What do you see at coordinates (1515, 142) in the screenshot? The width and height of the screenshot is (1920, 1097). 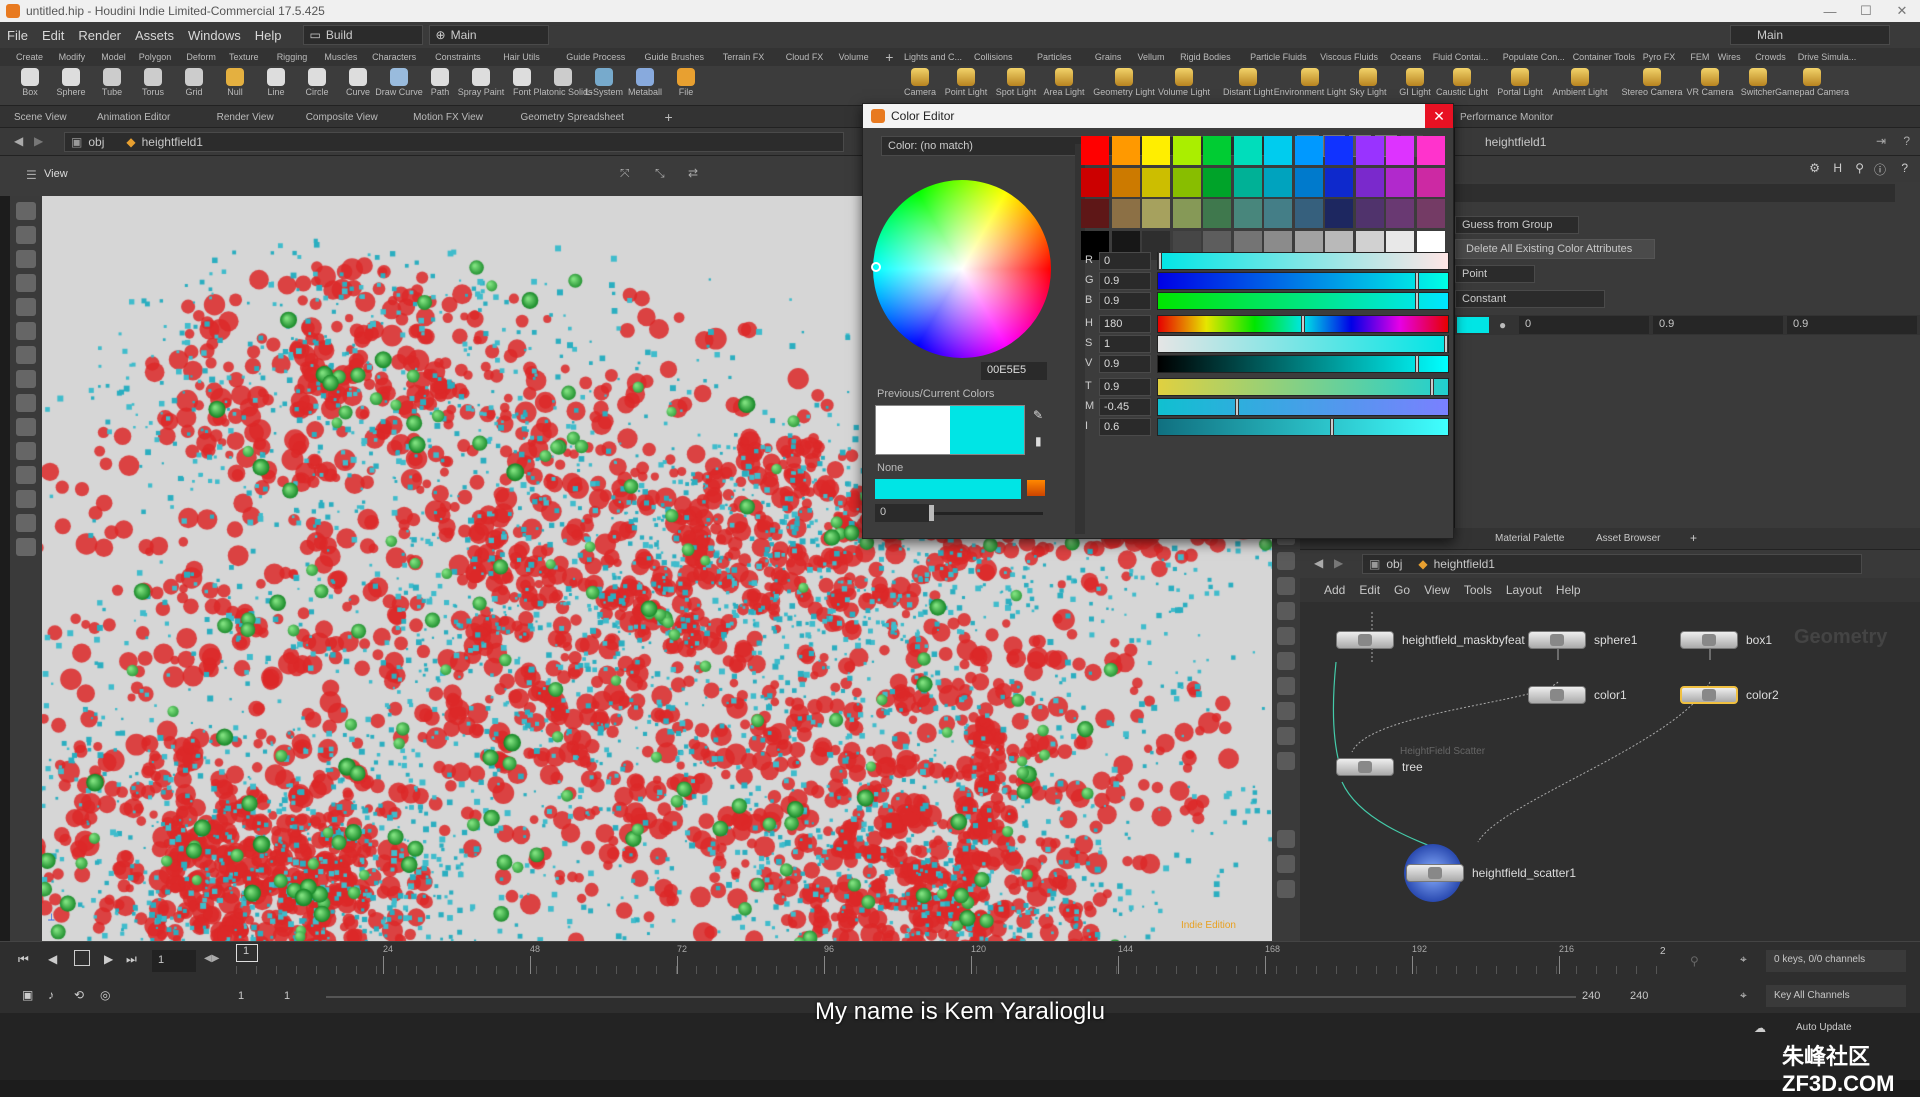 I see `param-path-node: heightfield1` at bounding box center [1515, 142].